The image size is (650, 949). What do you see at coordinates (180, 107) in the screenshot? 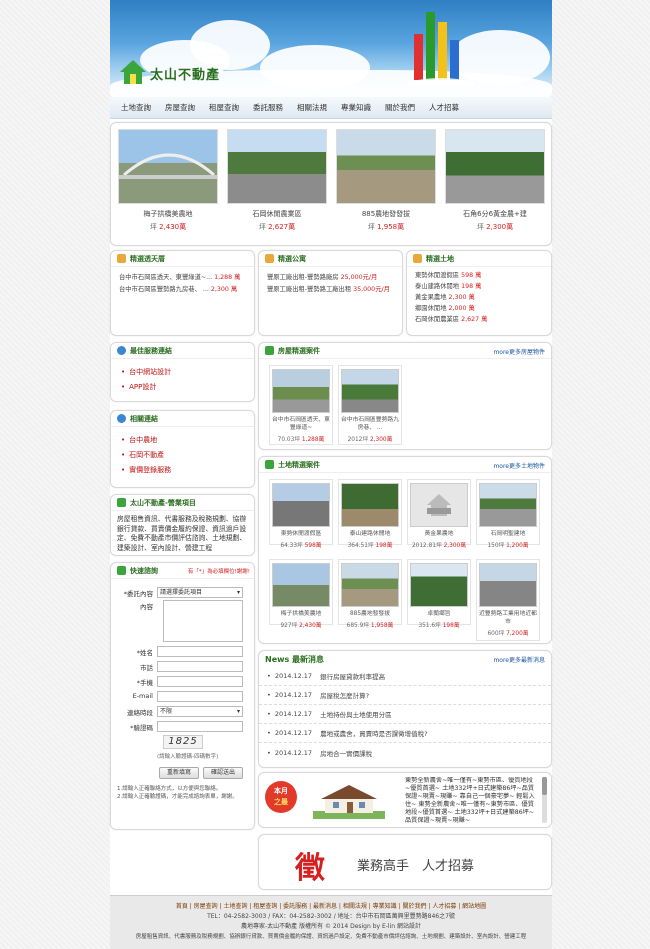
I see `nav-house-search: 房屋查詢` at bounding box center [180, 107].